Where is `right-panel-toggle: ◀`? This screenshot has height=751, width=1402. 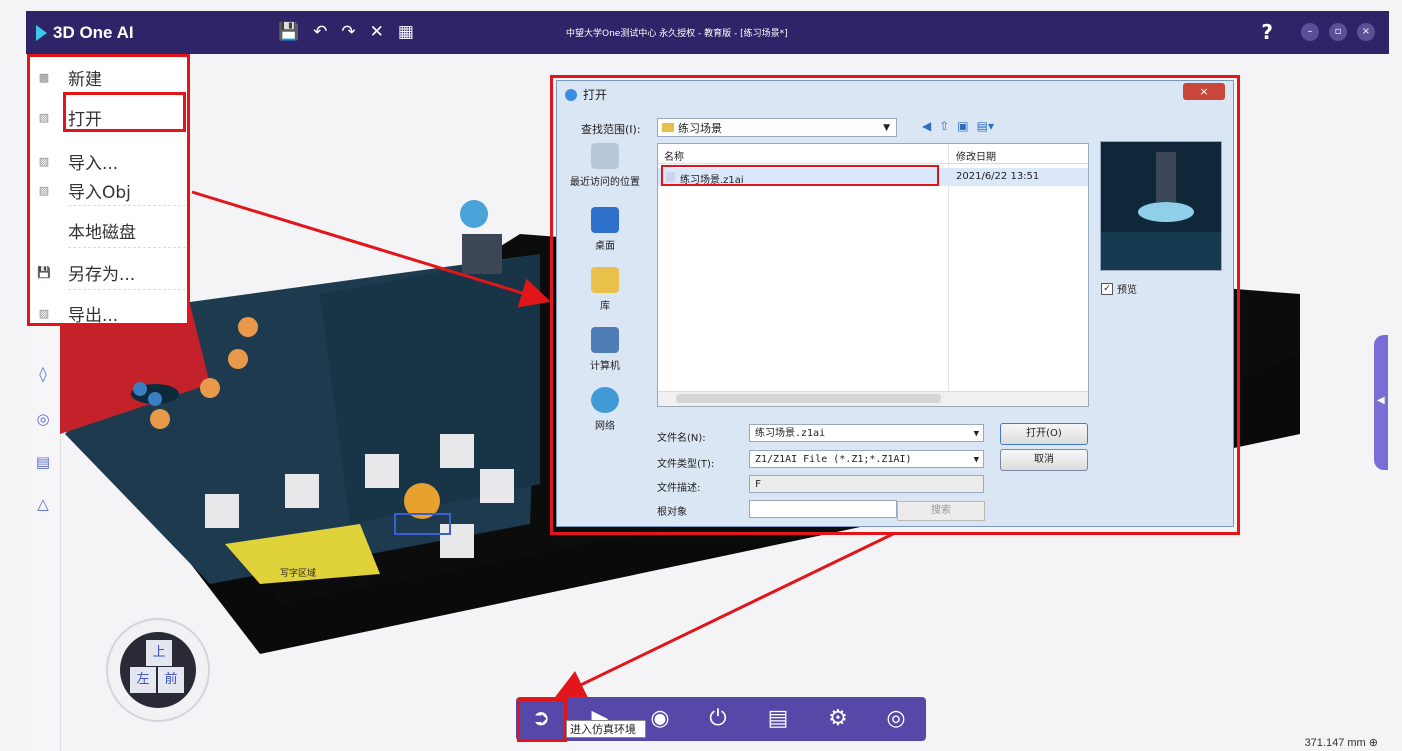
right-panel-toggle: ◀ is located at coordinates (1381, 402).